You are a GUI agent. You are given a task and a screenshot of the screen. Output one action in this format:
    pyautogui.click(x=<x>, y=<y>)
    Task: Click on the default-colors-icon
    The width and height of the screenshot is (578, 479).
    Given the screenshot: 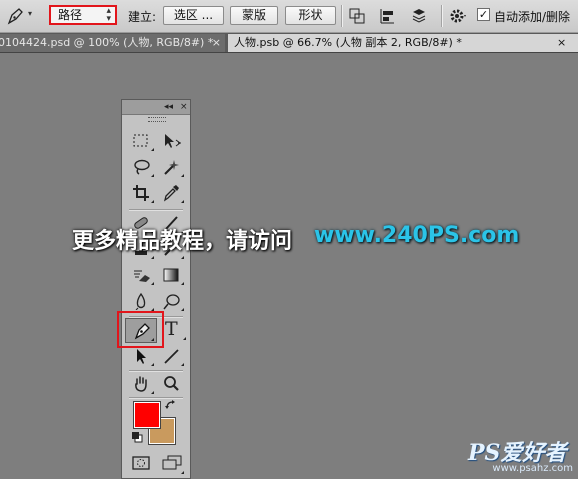 What is the action you would take?
    pyautogui.click(x=137, y=437)
    